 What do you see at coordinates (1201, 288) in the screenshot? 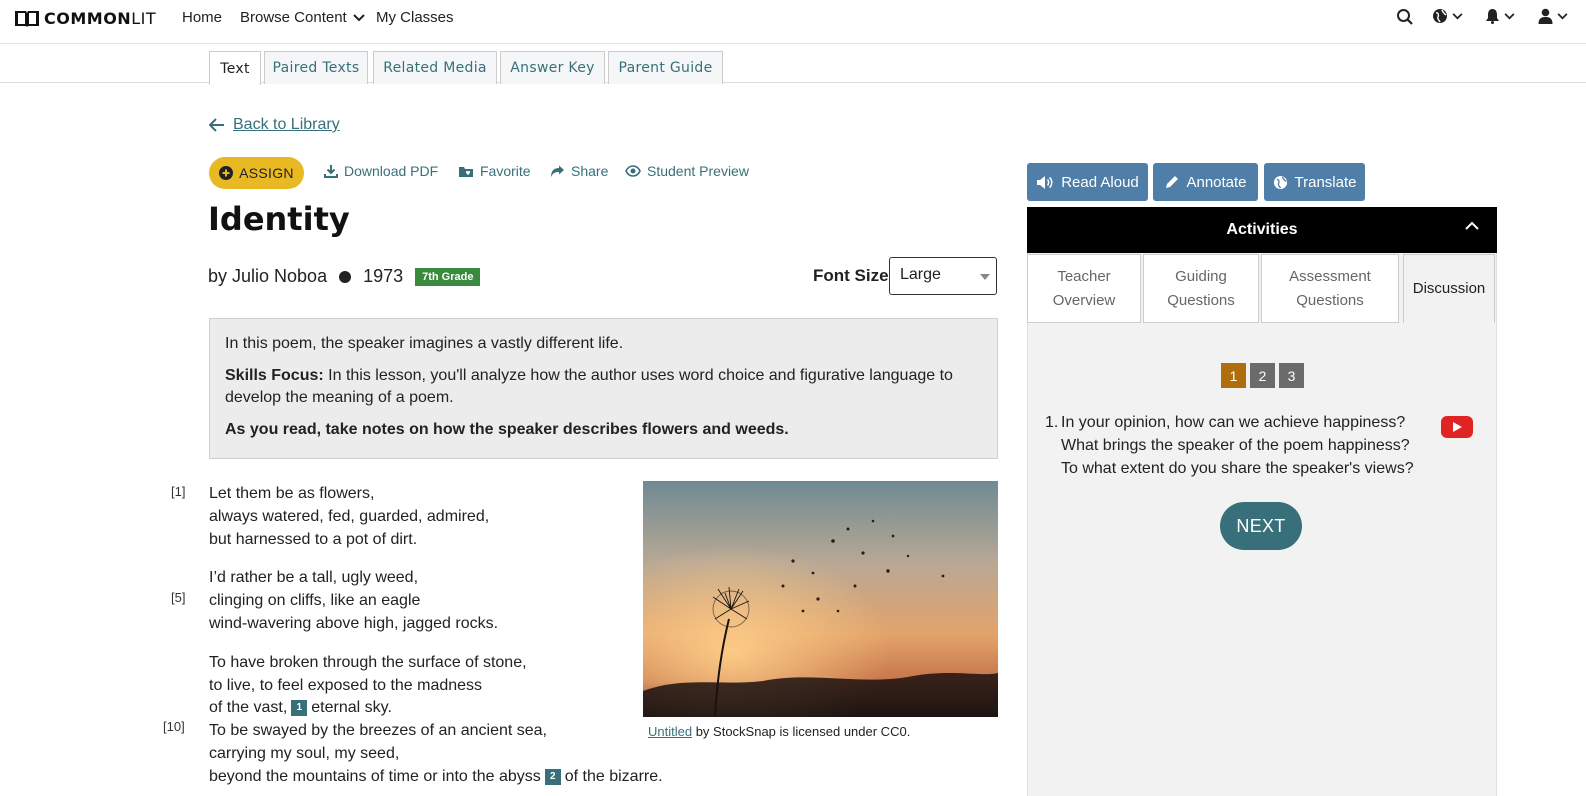
I see `tab-guiding-questions: Guiding Questions` at bounding box center [1201, 288].